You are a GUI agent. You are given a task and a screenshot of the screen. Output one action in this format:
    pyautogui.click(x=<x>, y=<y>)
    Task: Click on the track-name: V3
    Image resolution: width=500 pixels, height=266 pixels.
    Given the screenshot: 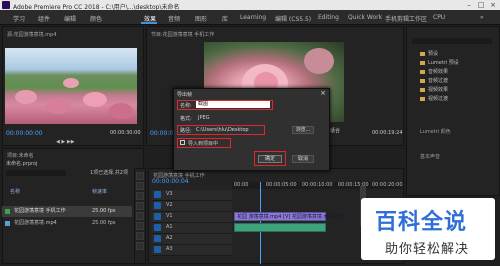 What is the action you would take?
    pyautogui.click(x=169, y=194)
    